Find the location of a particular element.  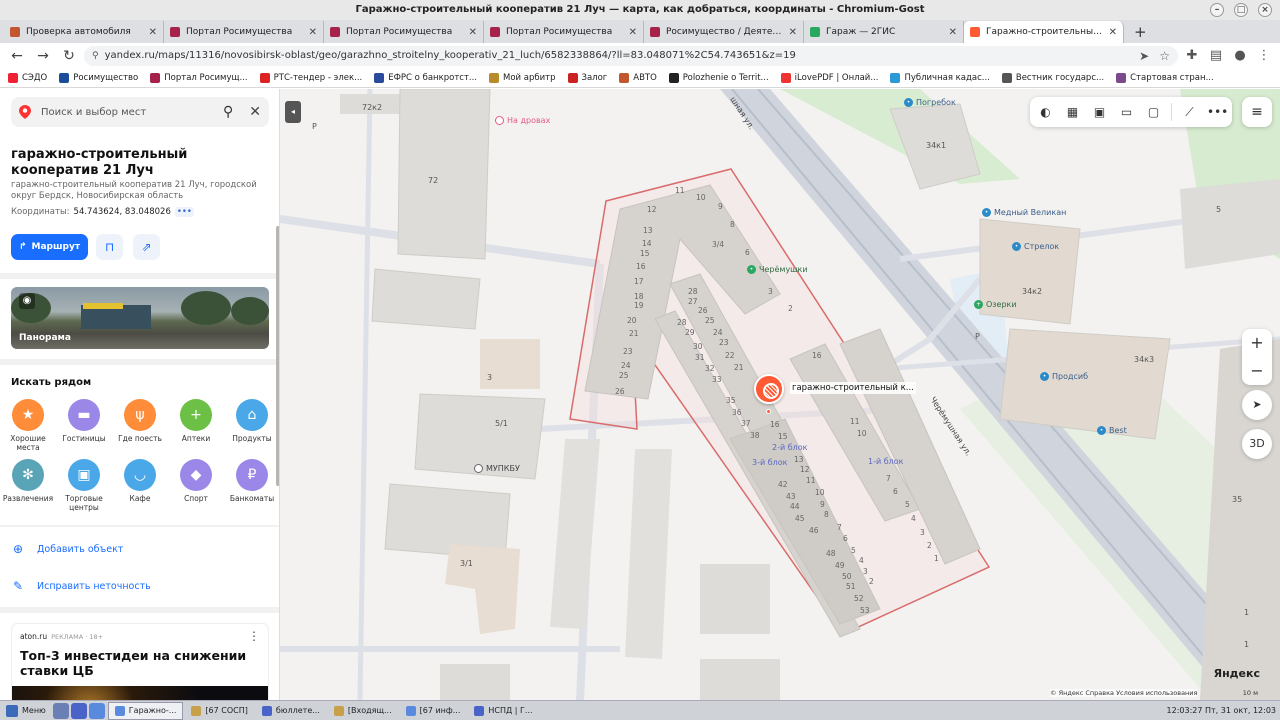

browser-tab: Гараж — 2ГИС ✕ is located at coordinates (884, 32).